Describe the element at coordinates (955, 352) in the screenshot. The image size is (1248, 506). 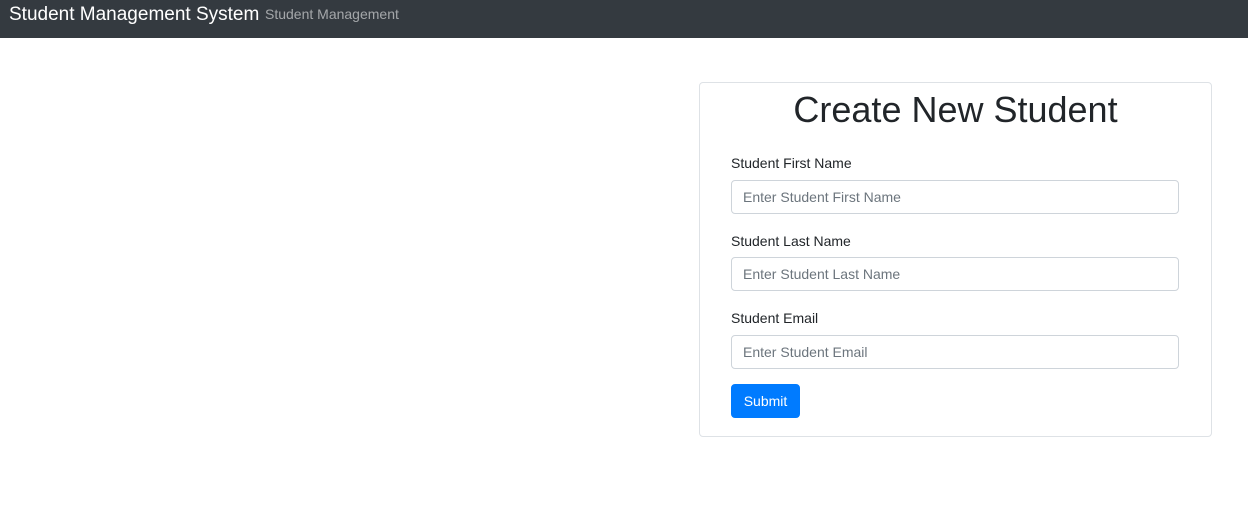
I see `email-input` at that location.